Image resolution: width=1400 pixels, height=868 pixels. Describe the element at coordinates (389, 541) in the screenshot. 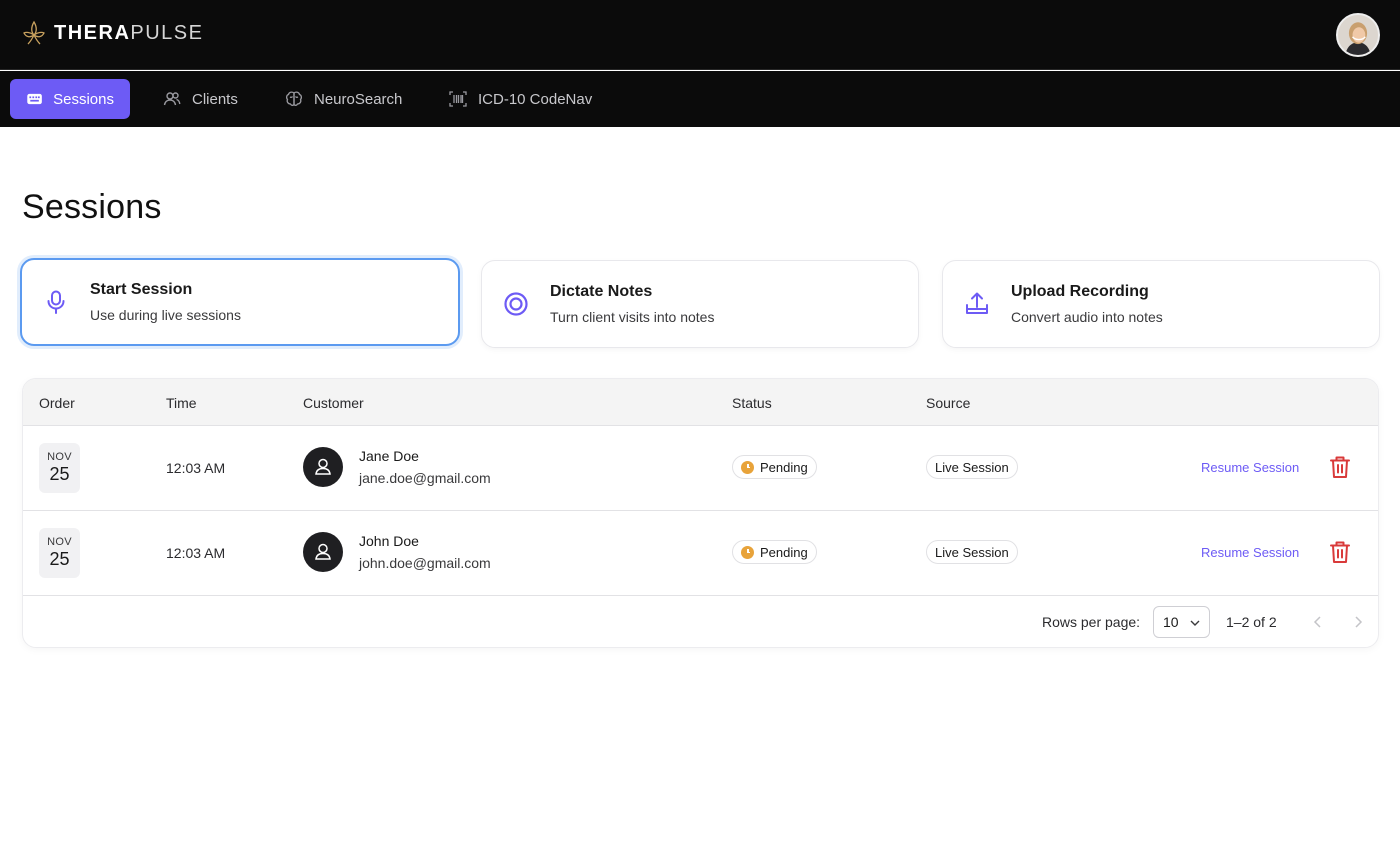

I see `customer-name: John Doe` at that location.